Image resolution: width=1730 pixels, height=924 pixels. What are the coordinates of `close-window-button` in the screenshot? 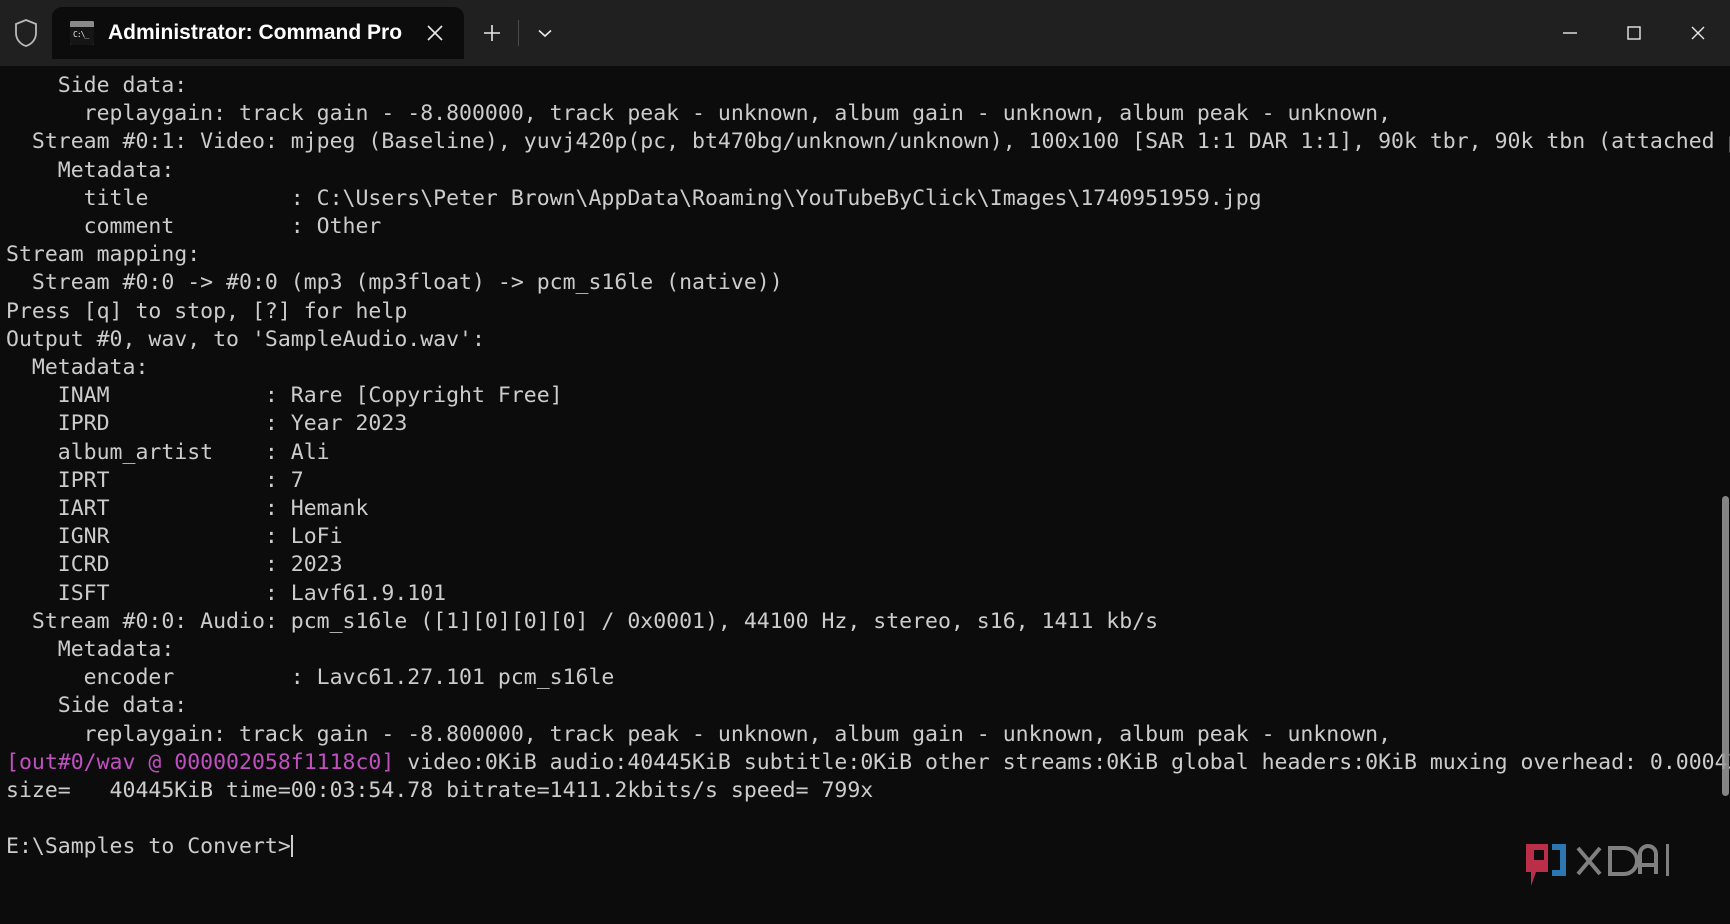 It's located at (1698, 33).